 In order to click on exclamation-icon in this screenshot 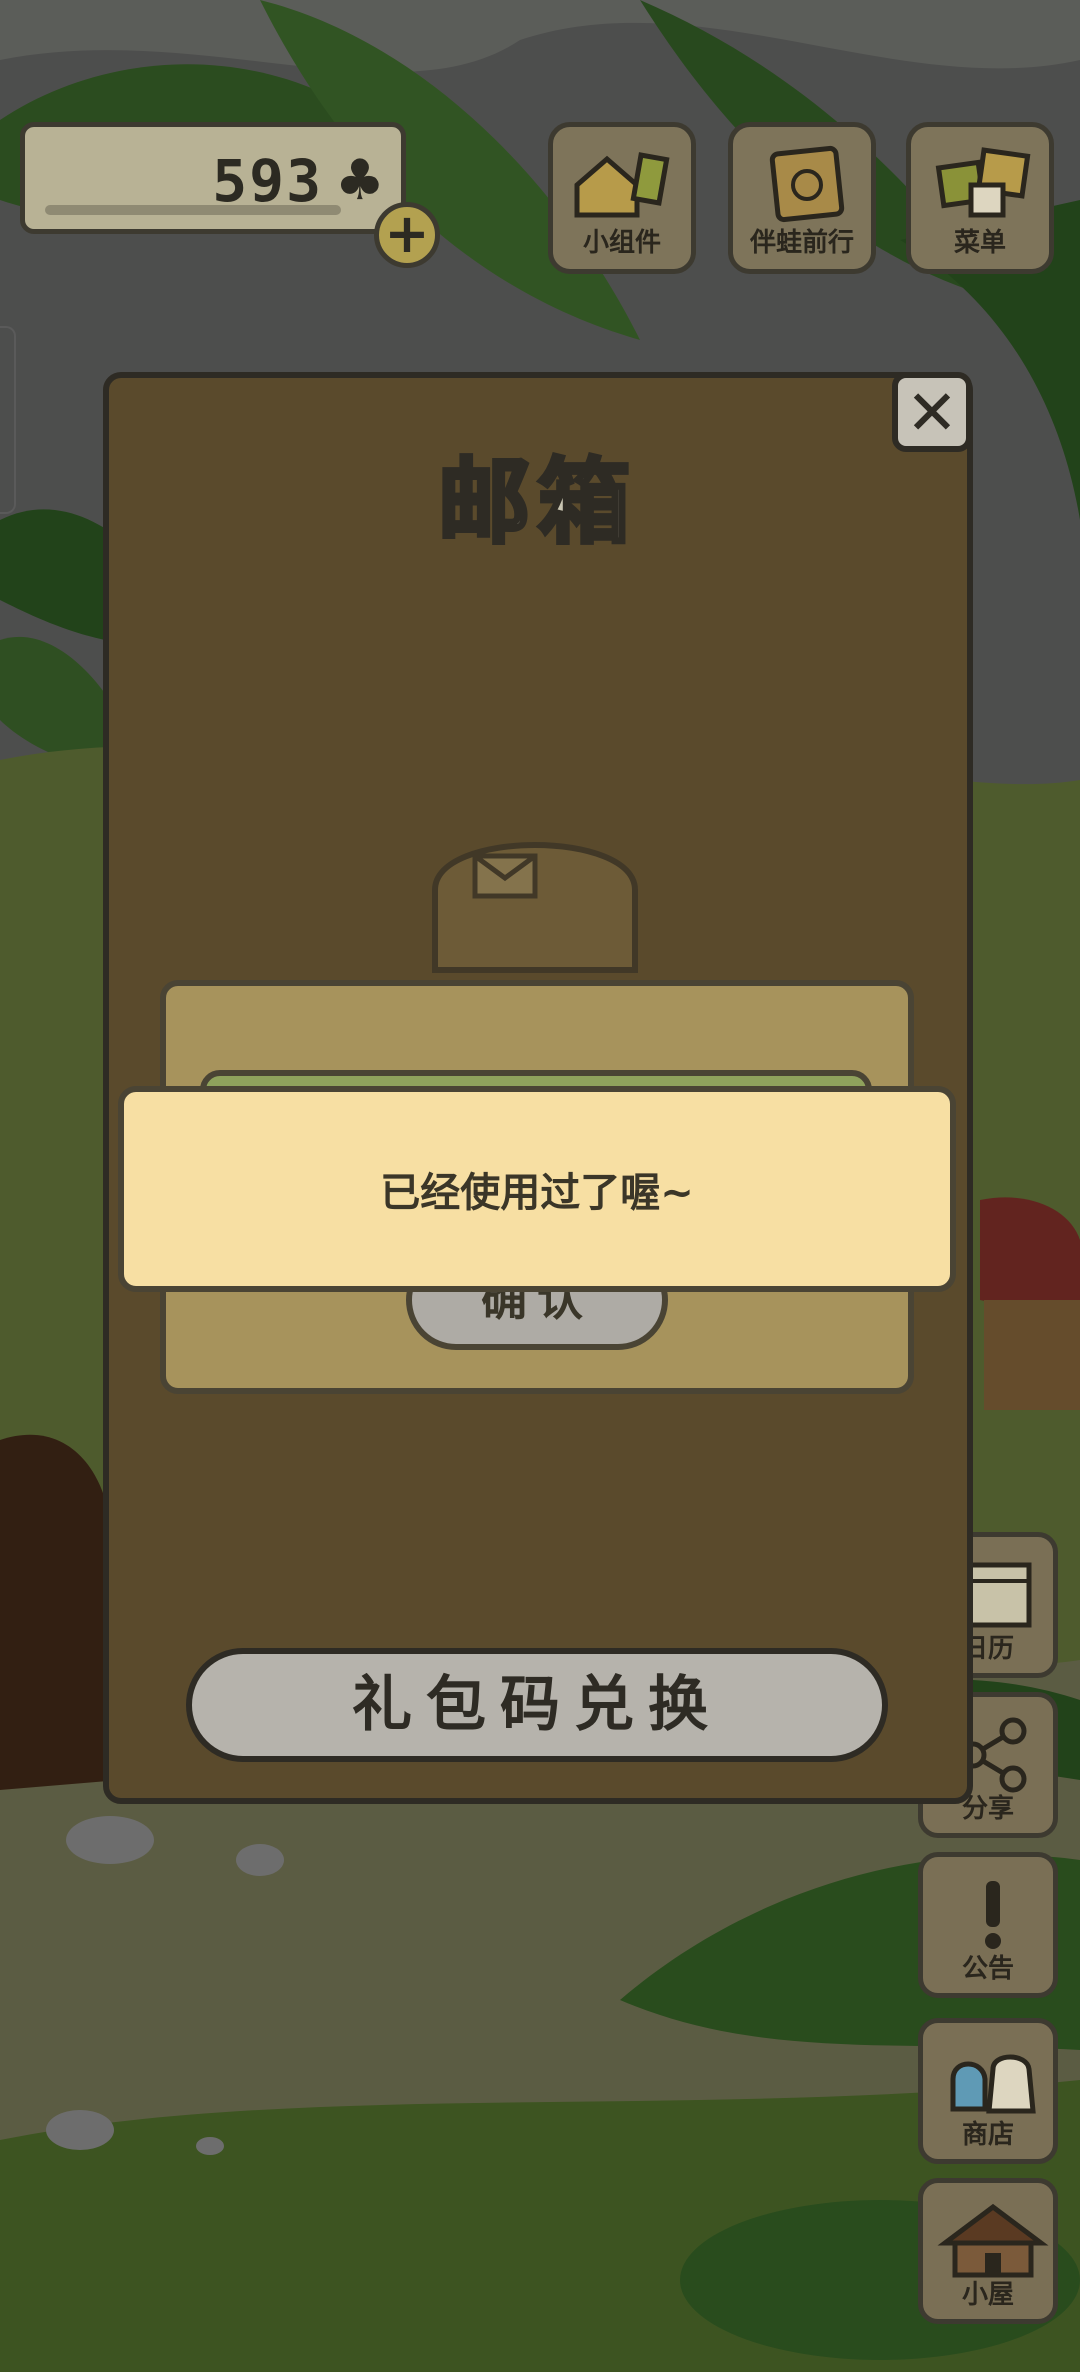, I will do `click(988, 1913)`.